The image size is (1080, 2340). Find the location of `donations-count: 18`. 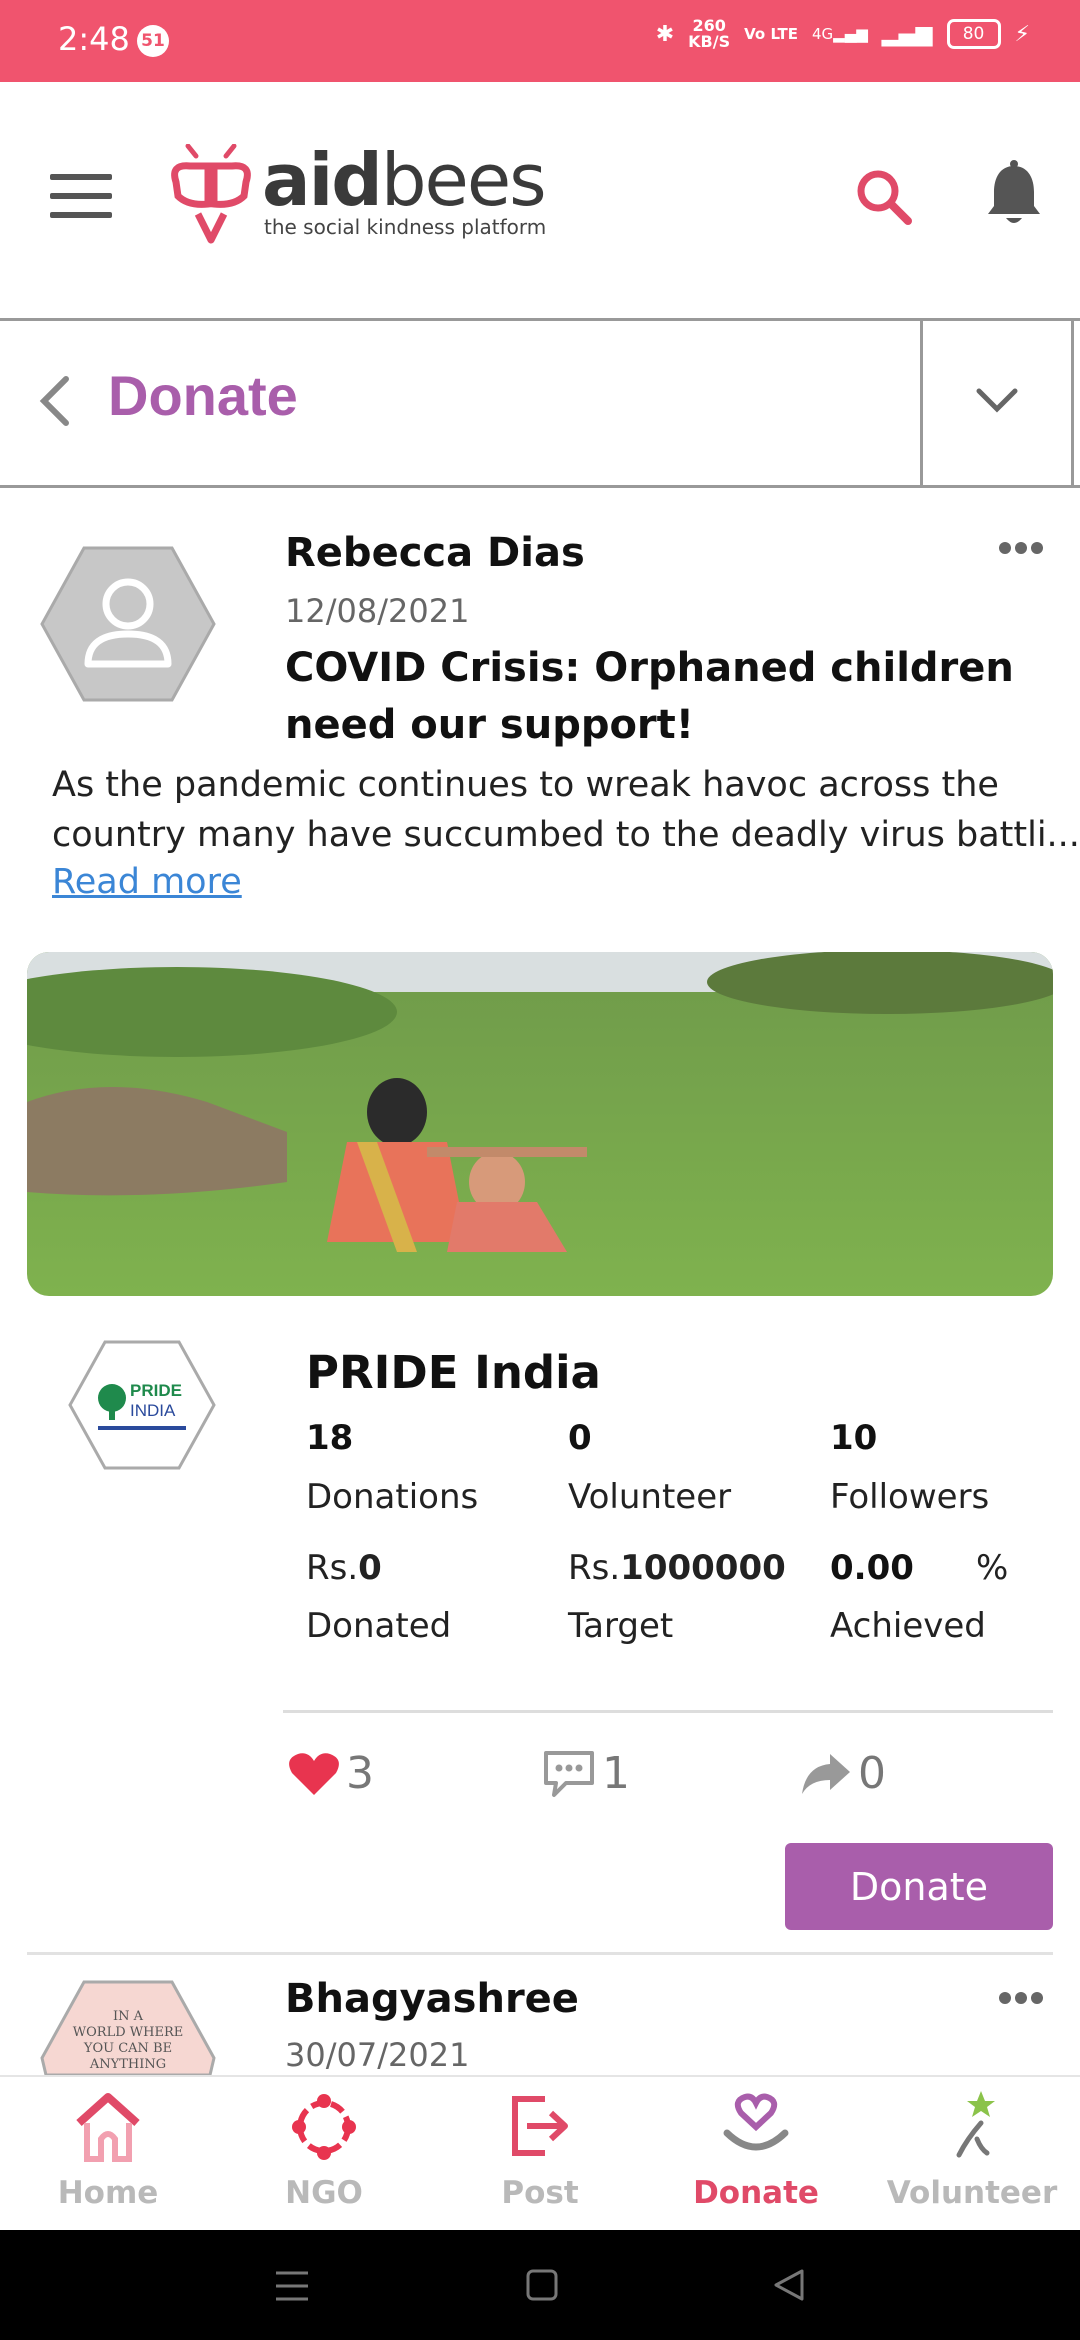

donations-count: 18 is located at coordinates (330, 1438).